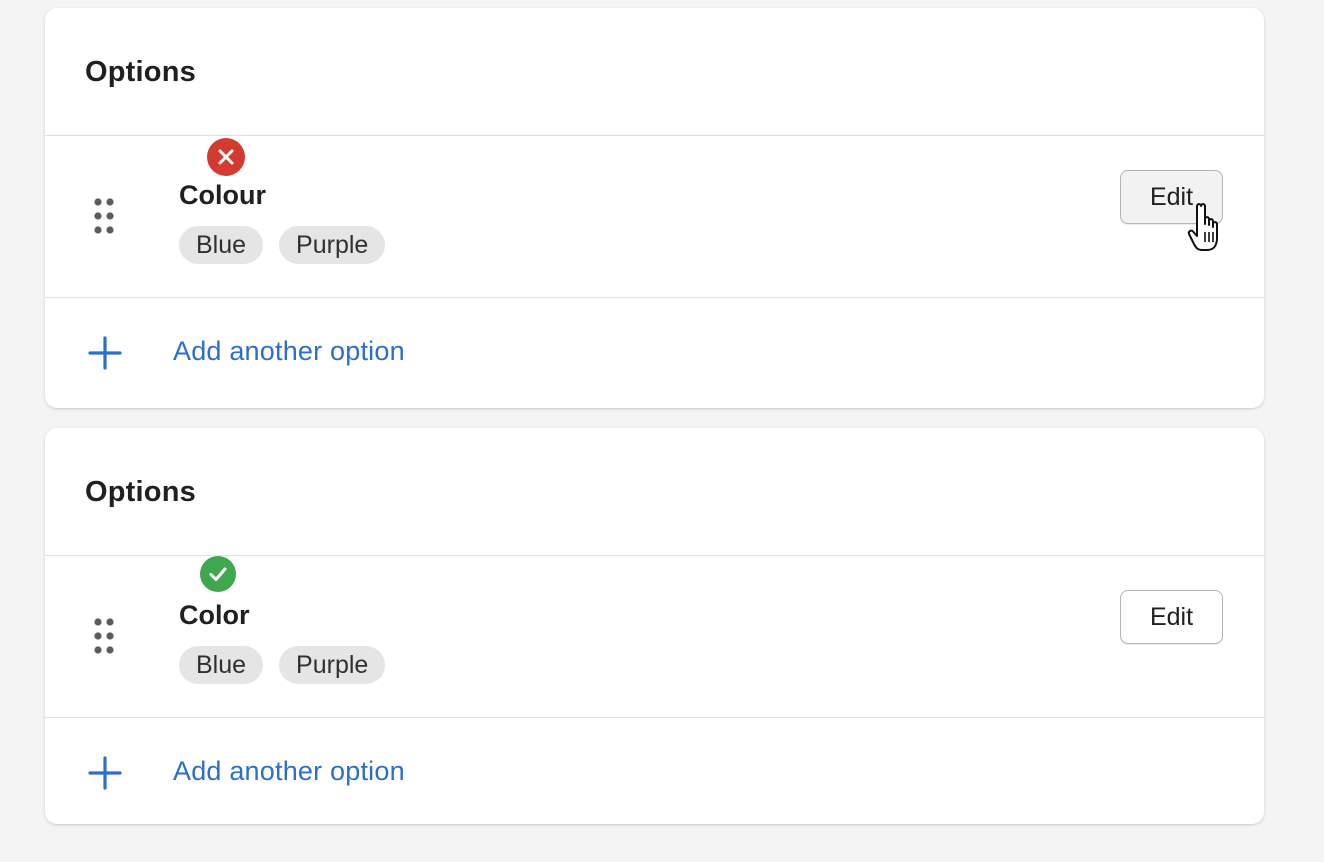 The image size is (1324, 862). What do you see at coordinates (214, 615) in the screenshot?
I see `option-name: Color` at bounding box center [214, 615].